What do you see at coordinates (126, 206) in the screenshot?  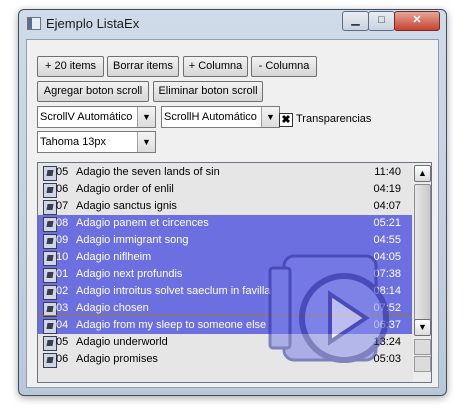 I see `track-name: Adagio sanctus ignis` at bounding box center [126, 206].